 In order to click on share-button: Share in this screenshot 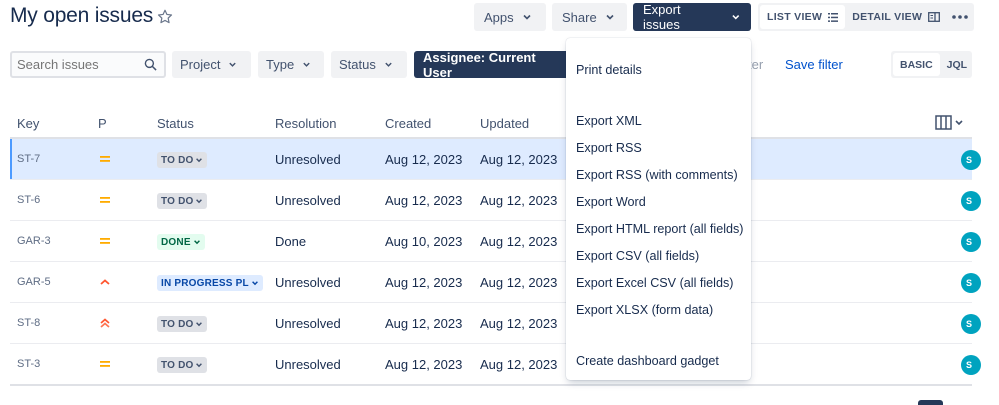, I will do `click(589, 17)`.